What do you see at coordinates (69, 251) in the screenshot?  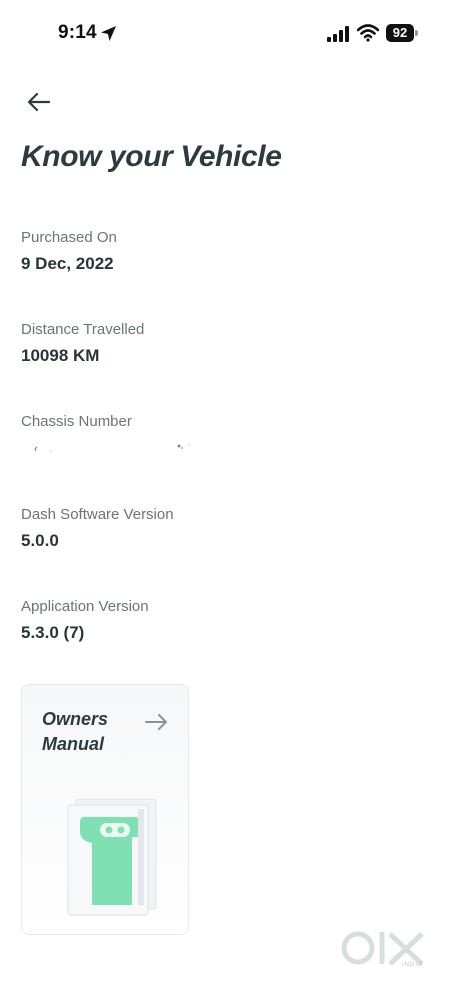 I see `field-purchased-on: Purchased On 9 Dec, 2022` at bounding box center [69, 251].